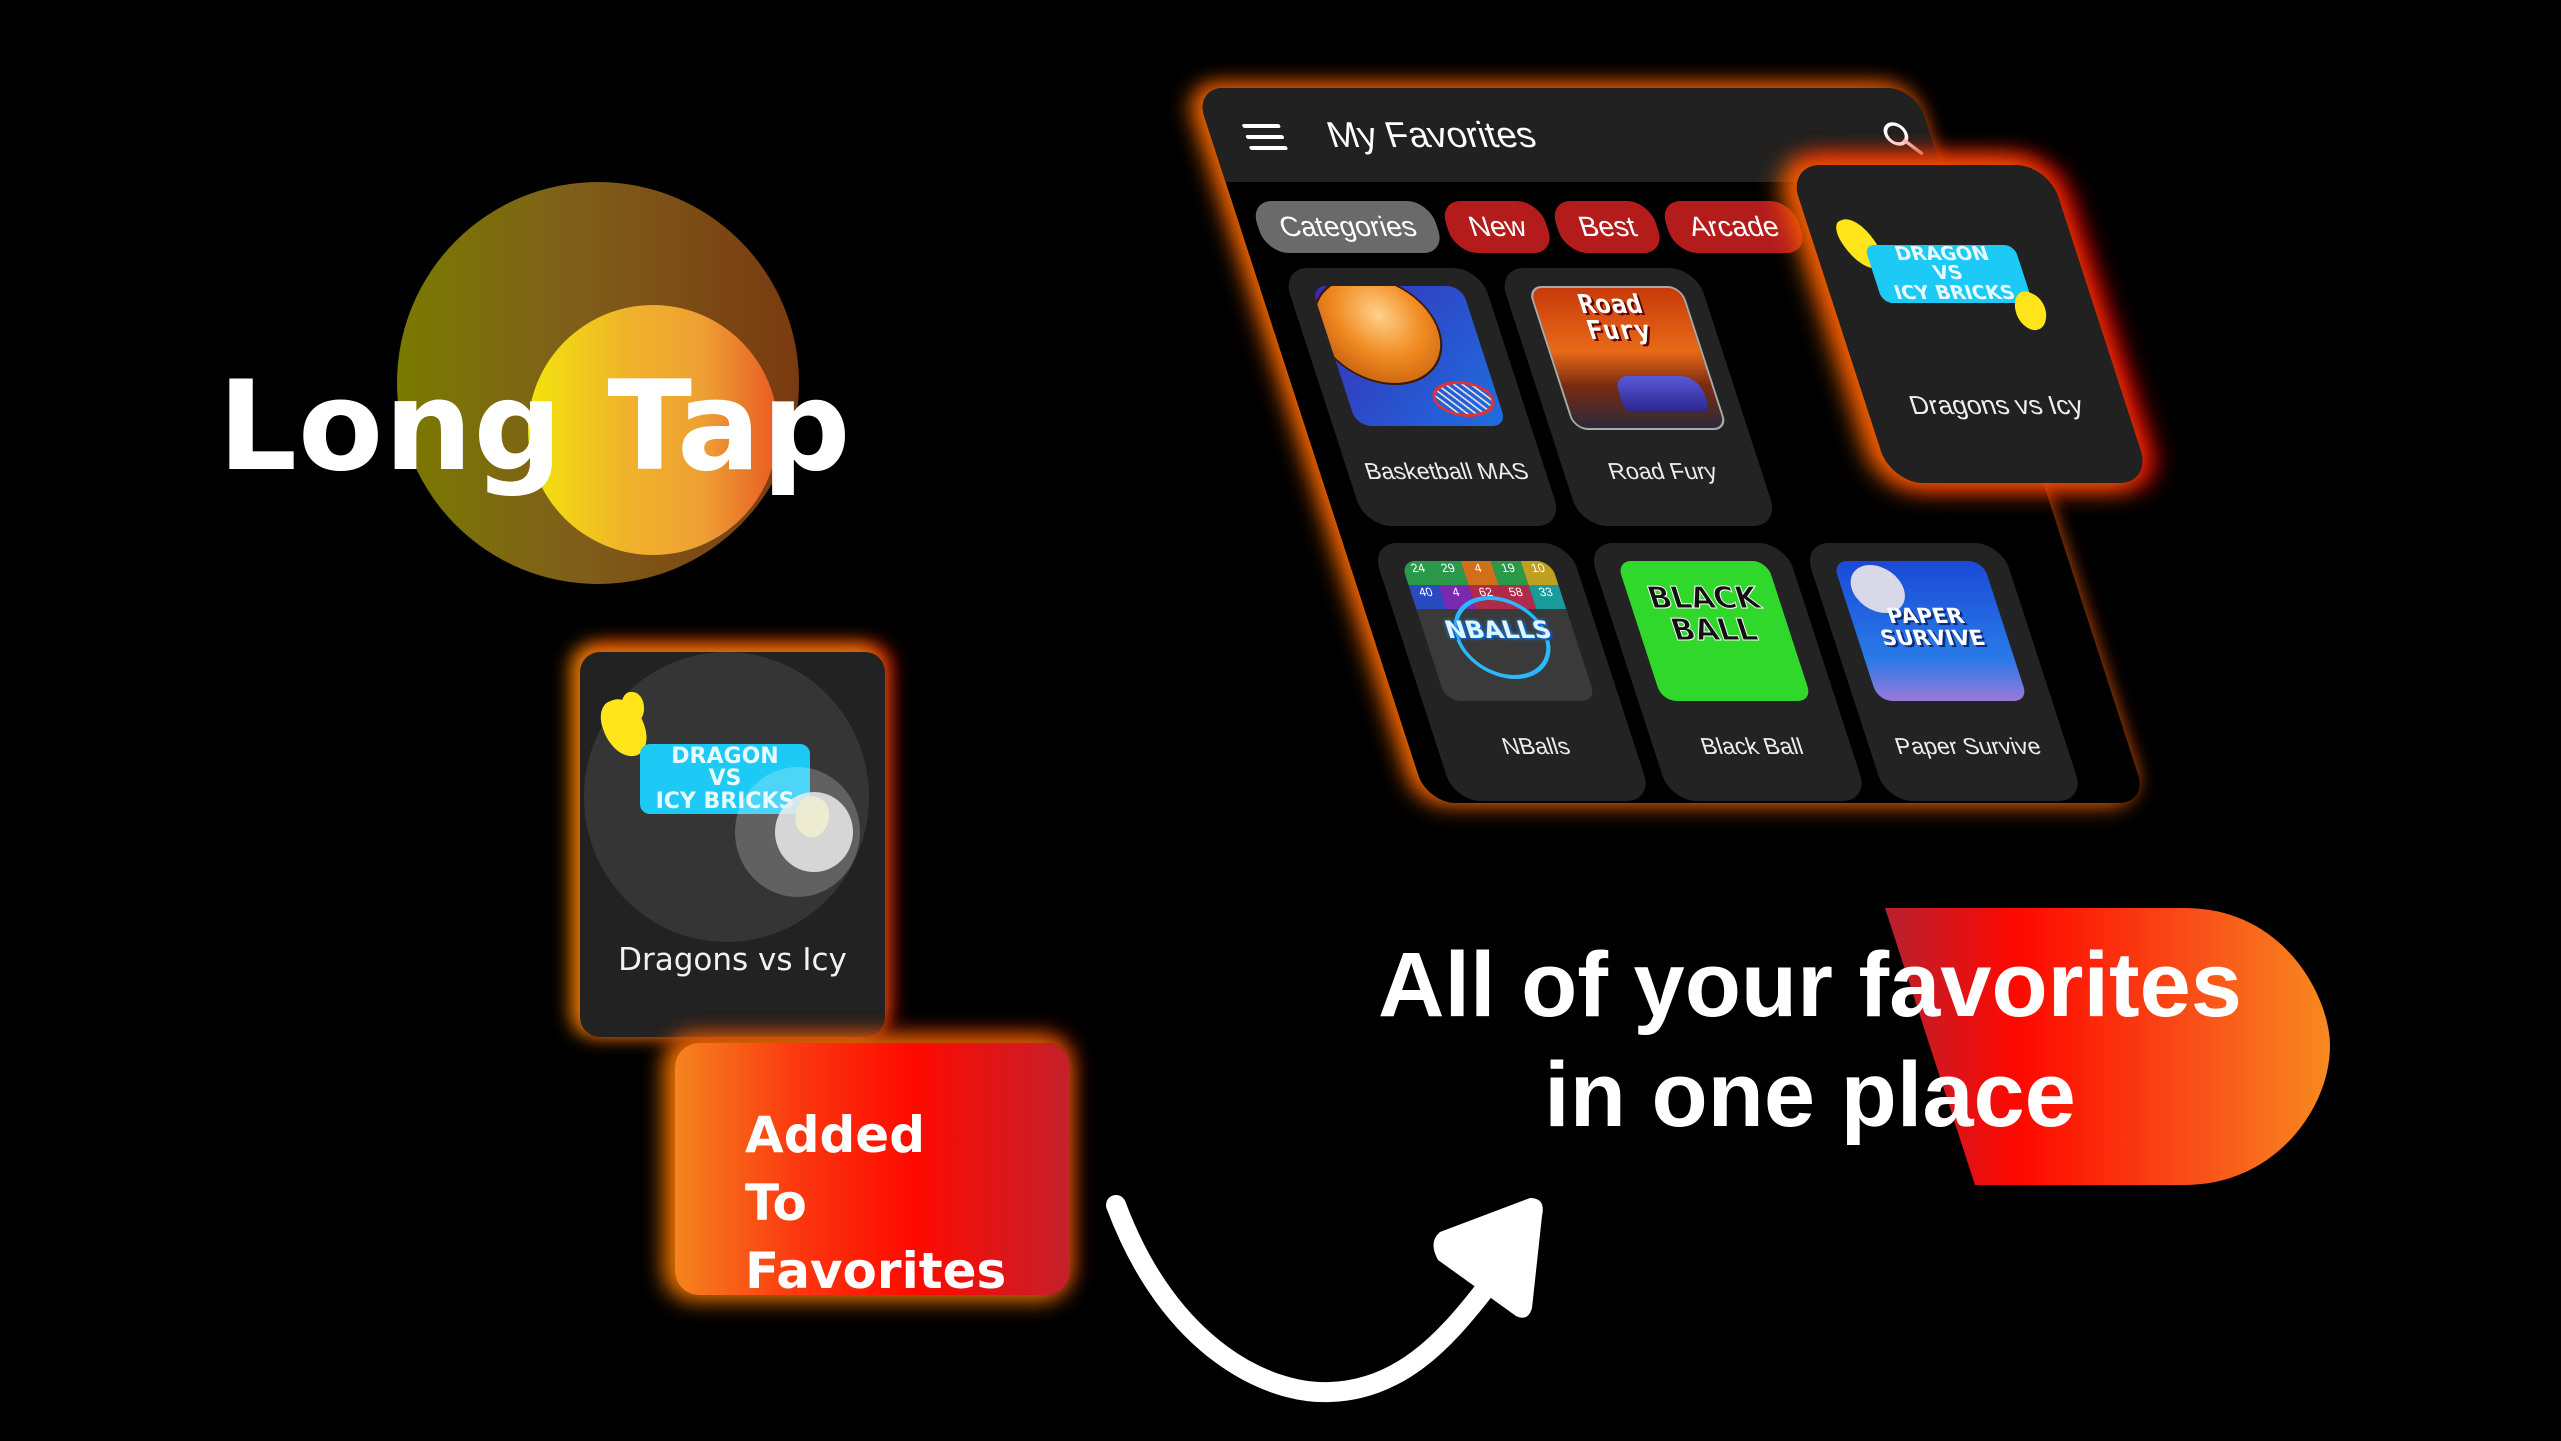  What do you see at coordinates (1810, 1040) in the screenshot?
I see `tagline: All of your favorites in one place` at bounding box center [1810, 1040].